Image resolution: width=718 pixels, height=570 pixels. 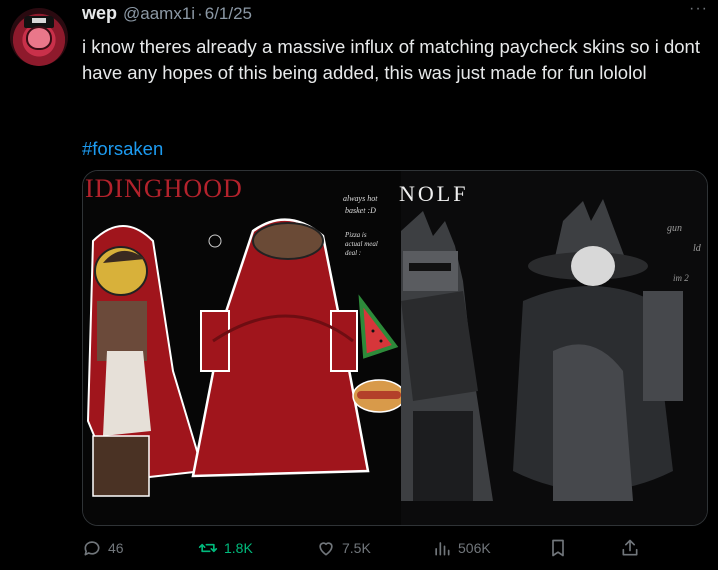 I want to click on note-always: always hot, so click(x=360, y=198).